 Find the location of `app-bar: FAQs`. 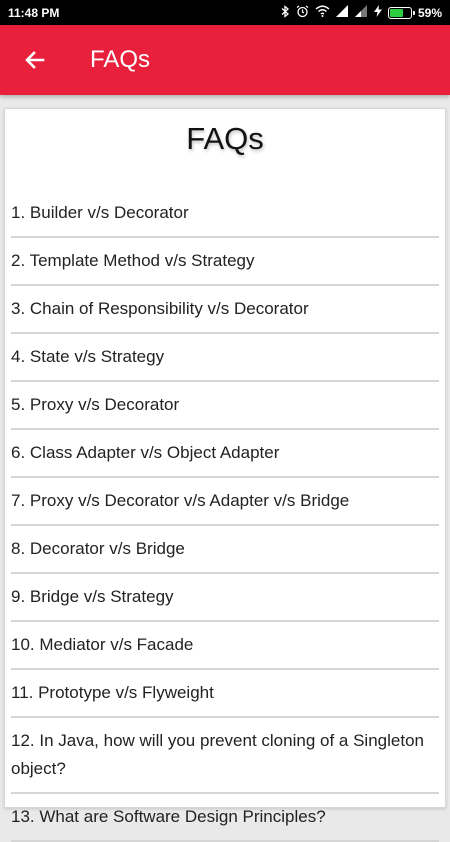

app-bar: FAQs is located at coordinates (225, 60).